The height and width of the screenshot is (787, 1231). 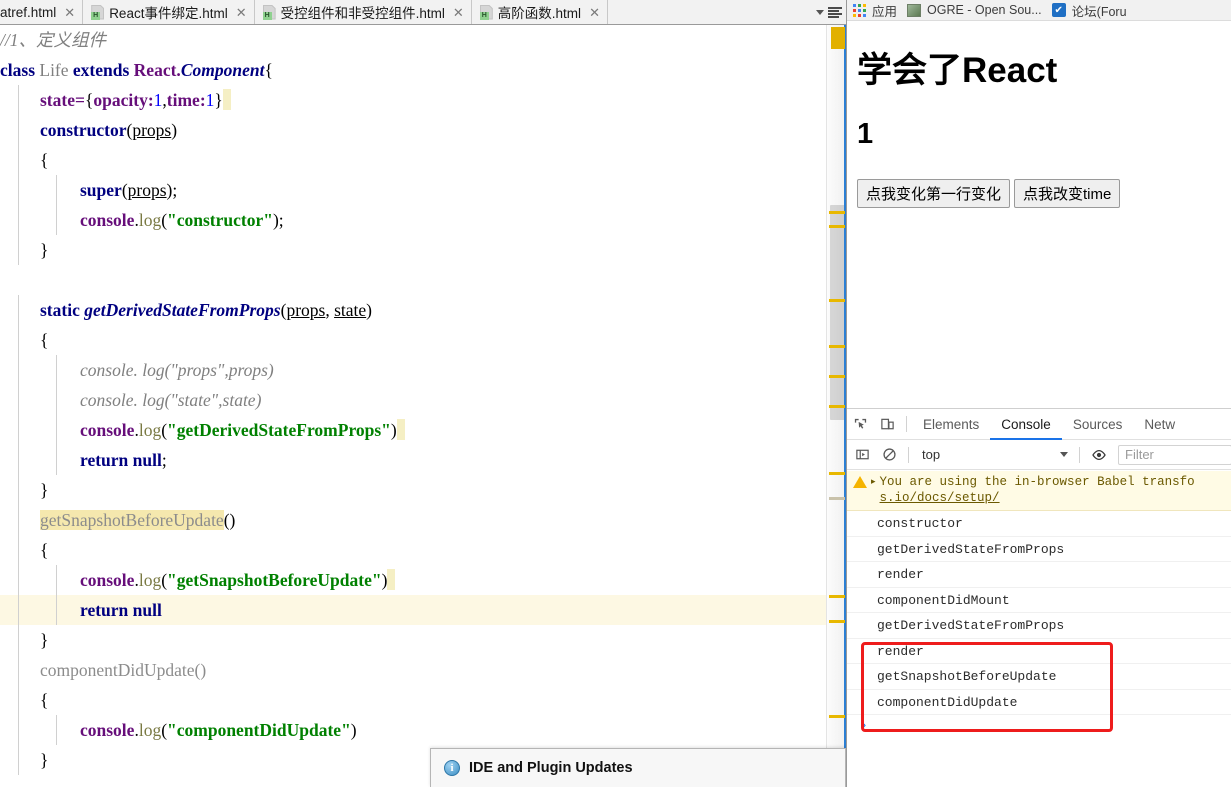 I want to click on code-line: console. log("props",props), so click(x=413, y=370).